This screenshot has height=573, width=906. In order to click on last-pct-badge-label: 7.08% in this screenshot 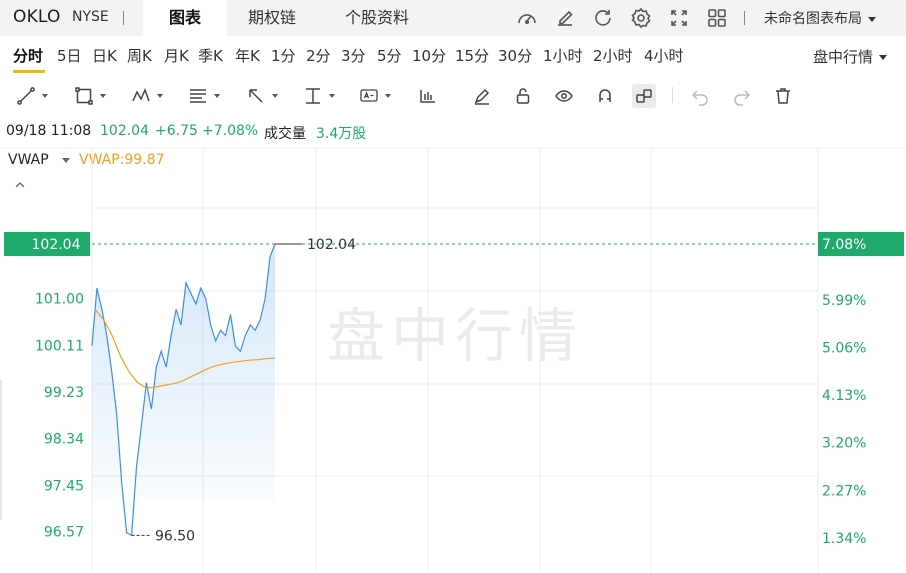, I will do `click(844, 245)`.